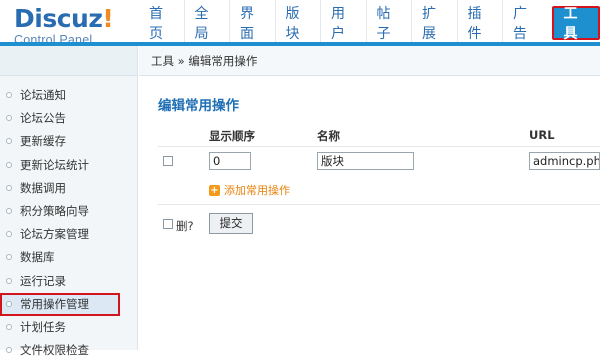 This screenshot has height=362, width=600. Describe the element at coordinates (365, 161) in the screenshot. I see `name-input: 版块` at that location.